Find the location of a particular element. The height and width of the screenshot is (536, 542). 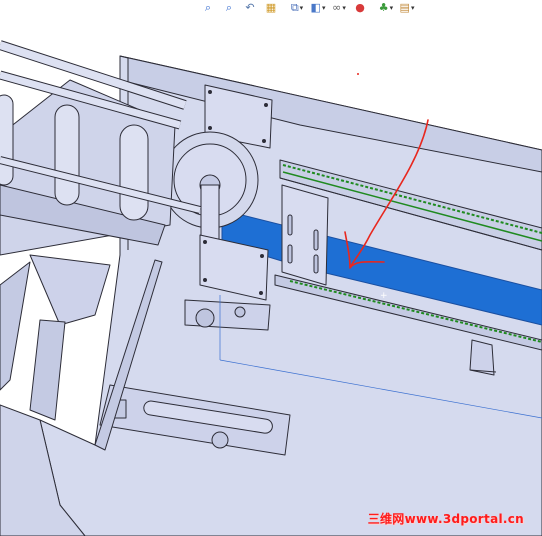

apply-scene-button: ♣ ▾ is located at coordinates (386, 8).